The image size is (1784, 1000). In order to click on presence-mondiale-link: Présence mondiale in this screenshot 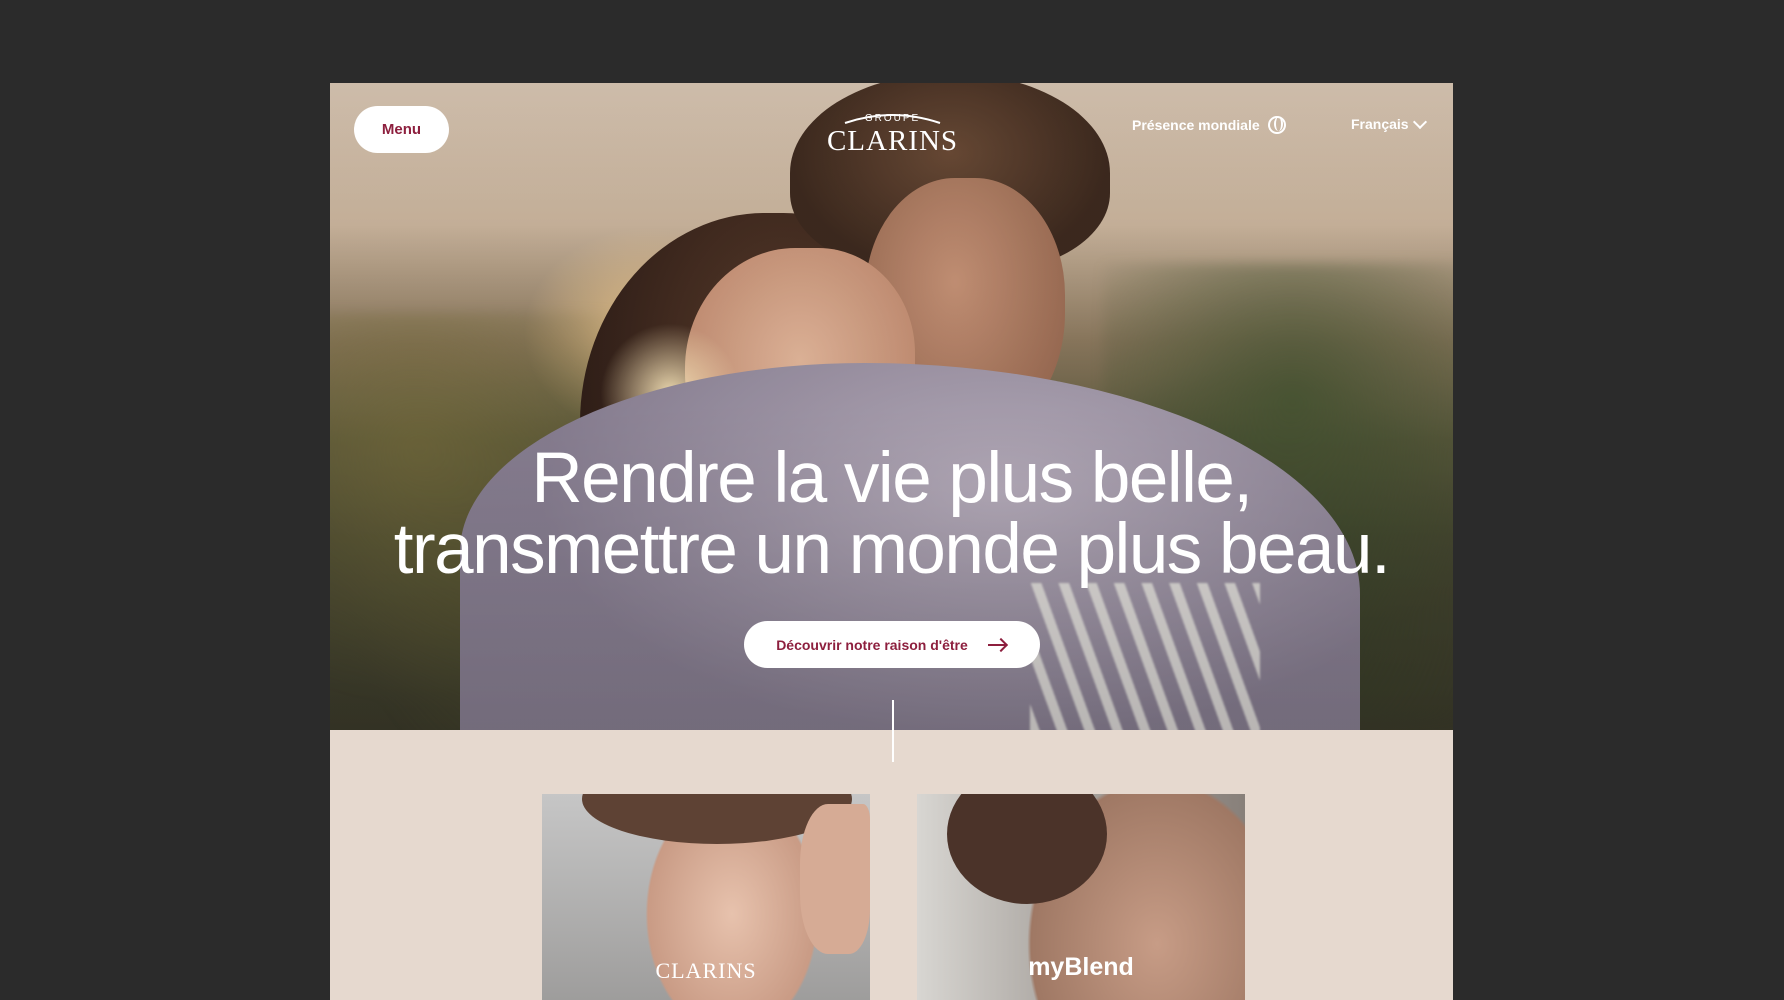, I will do `click(1209, 125)`.